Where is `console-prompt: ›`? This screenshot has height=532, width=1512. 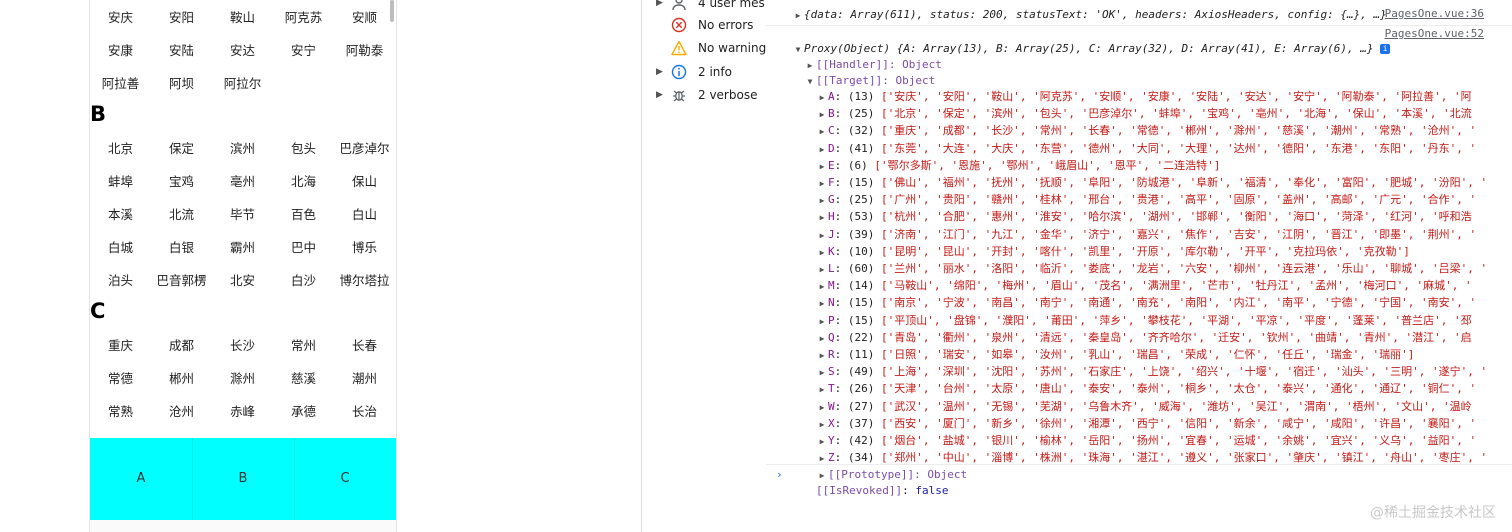
console-prompt: › is located at coordinates (779, 475).